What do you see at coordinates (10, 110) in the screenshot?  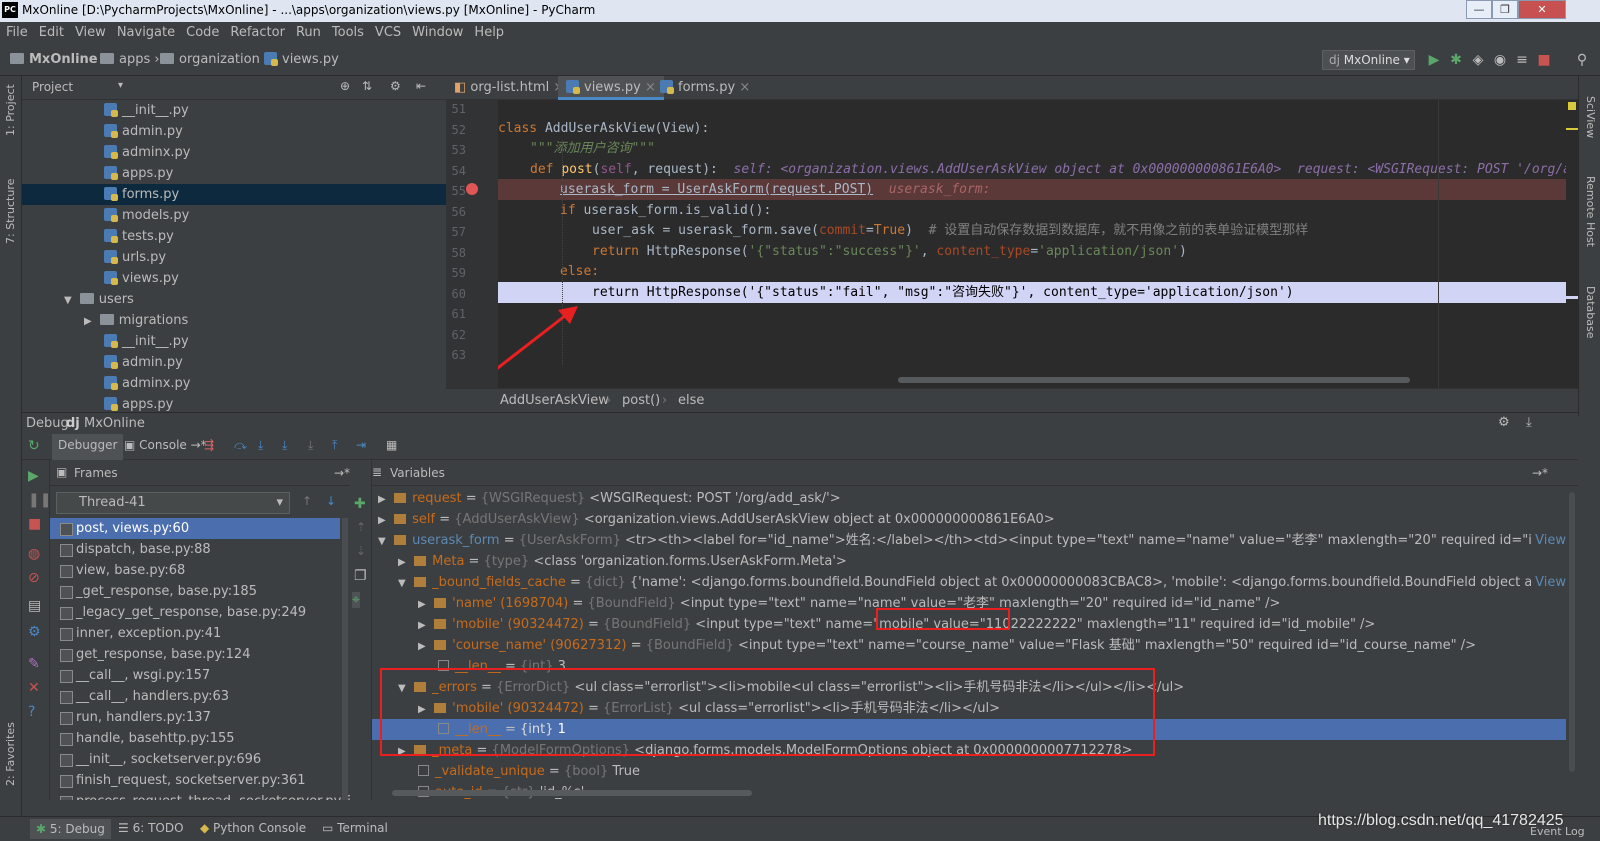 I see `project-tool-tab: 1: Project` at bounding box center [10, 110].